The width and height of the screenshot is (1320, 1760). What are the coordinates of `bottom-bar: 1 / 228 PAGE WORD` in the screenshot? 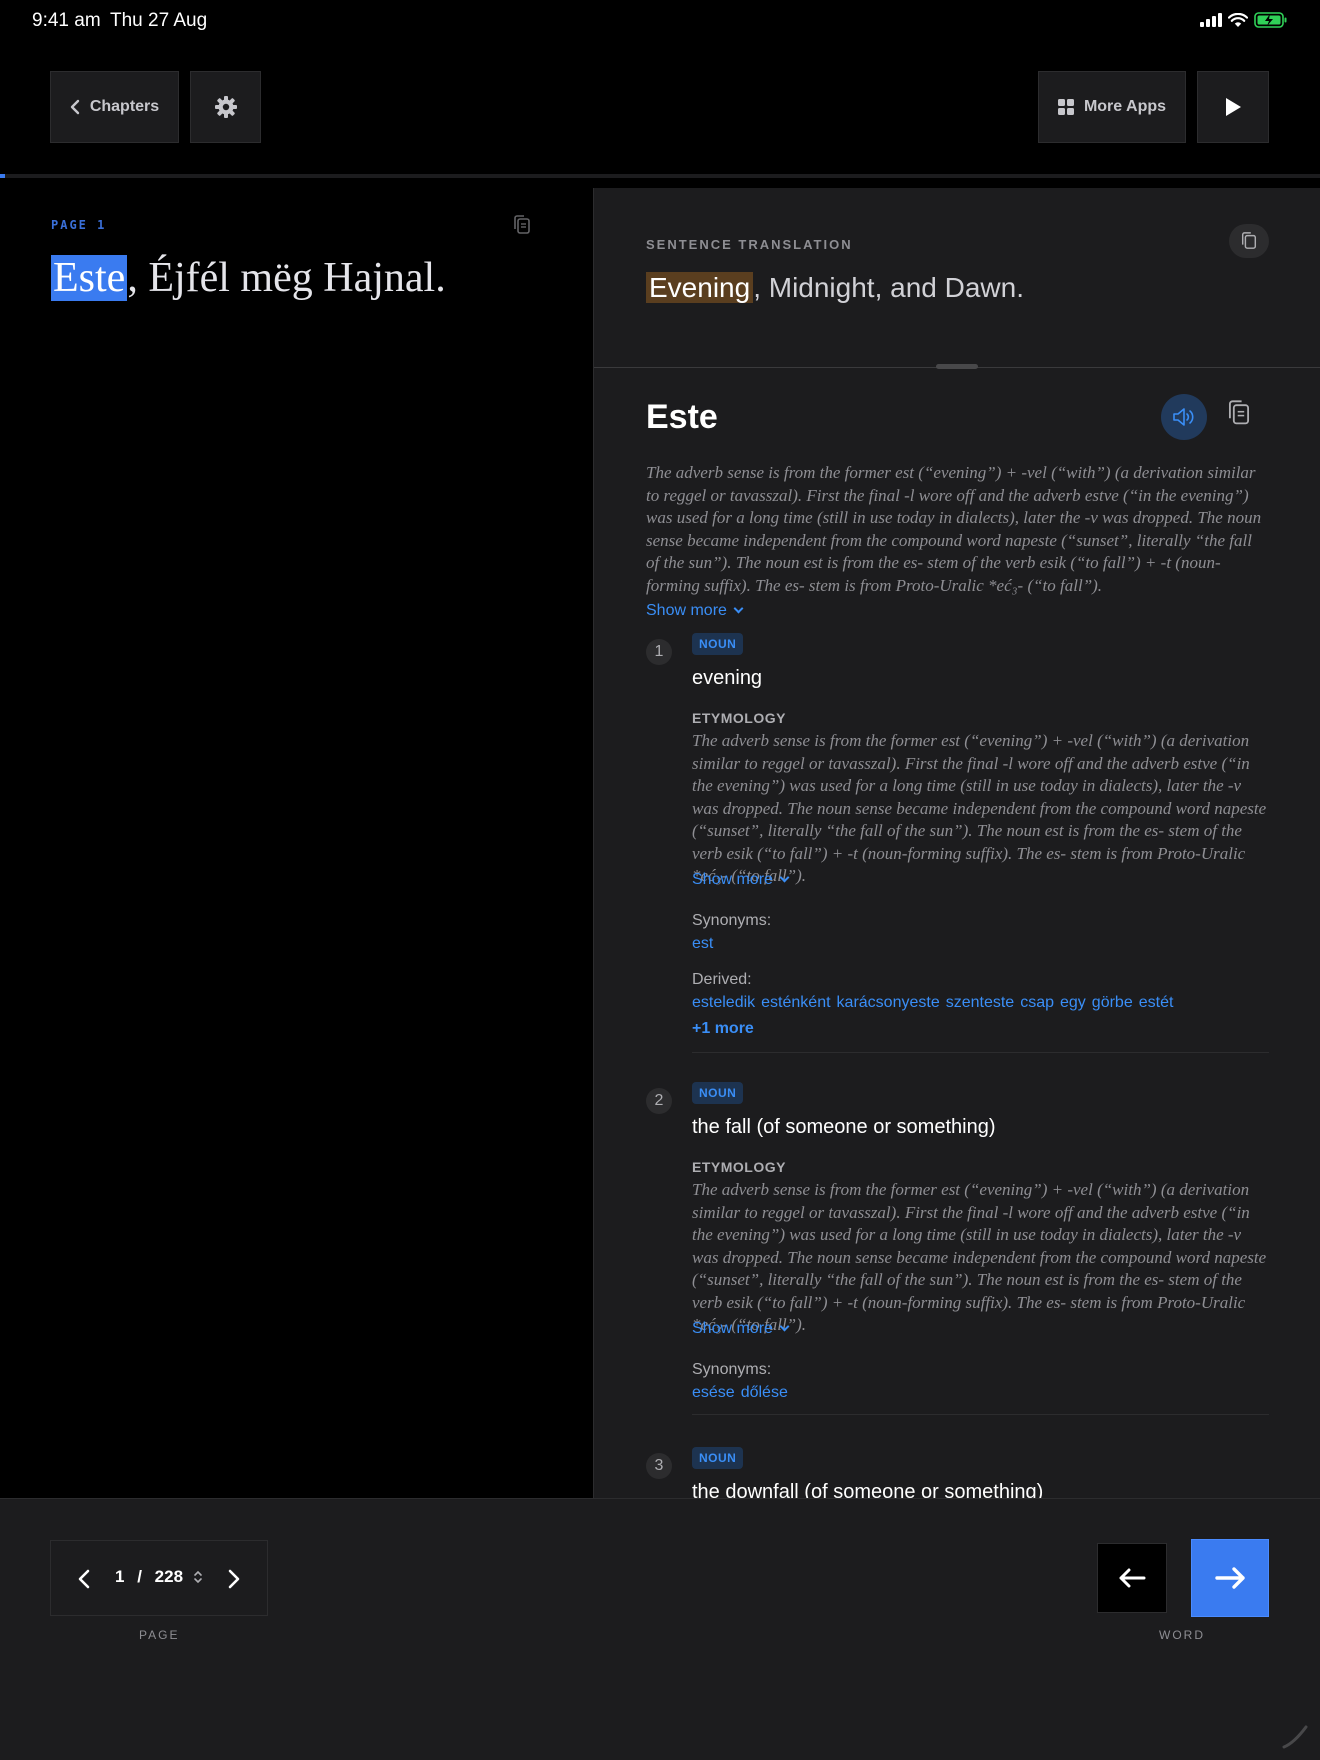 It's located at (660, 1629).